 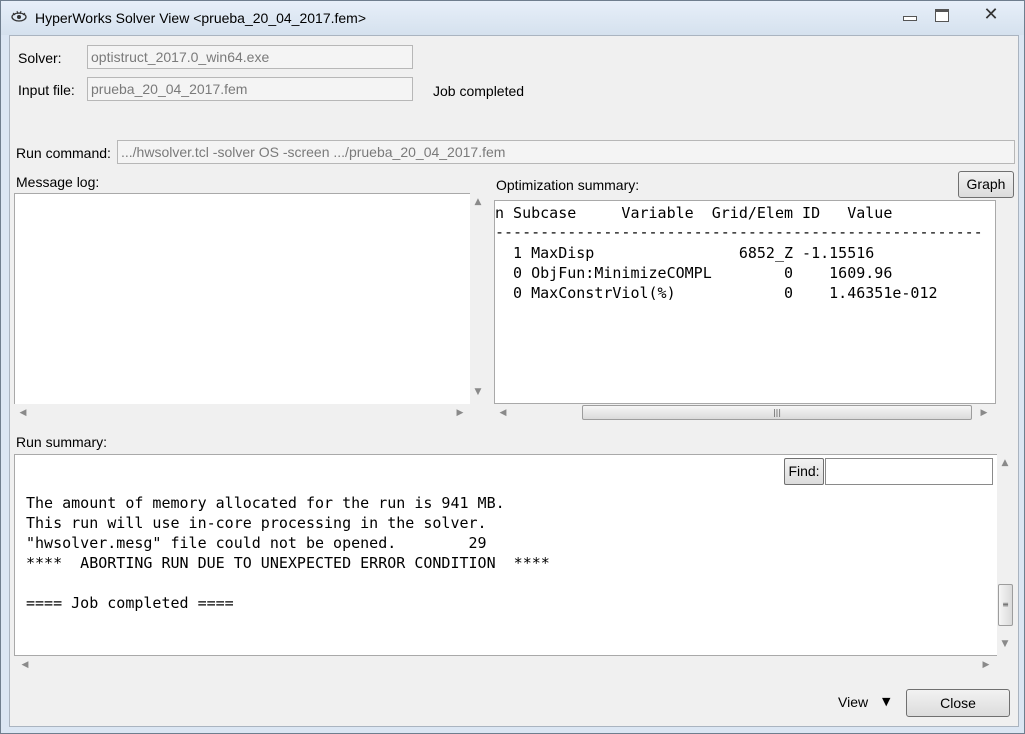 I want to click on find-input, so click(x=909, y=471).